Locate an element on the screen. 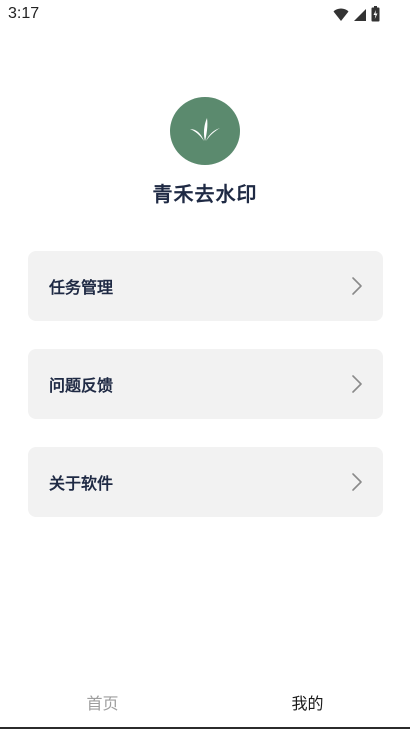  menu-item-about: 关于软件 is located at coordinates (205, 482).